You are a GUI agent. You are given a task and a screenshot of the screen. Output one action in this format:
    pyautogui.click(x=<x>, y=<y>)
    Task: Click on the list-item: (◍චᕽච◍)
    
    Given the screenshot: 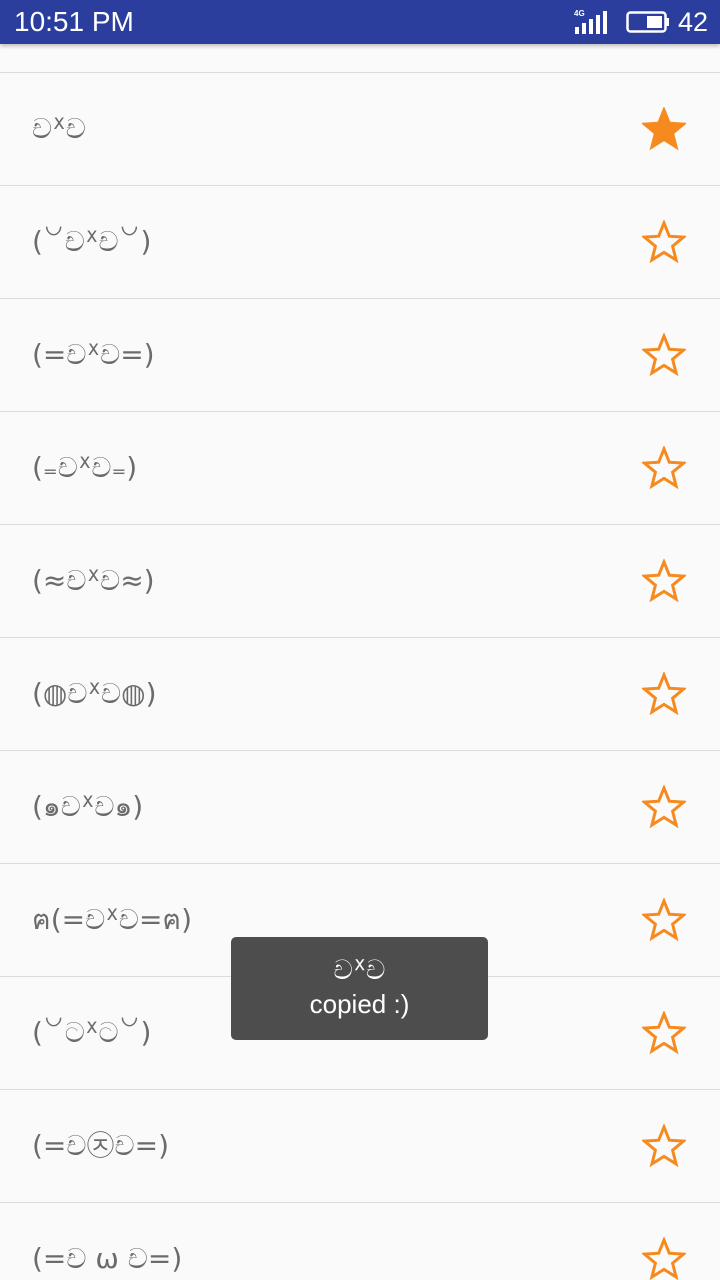 What is the action you would take?
    pyautogui.click(x=360, y=694)
    